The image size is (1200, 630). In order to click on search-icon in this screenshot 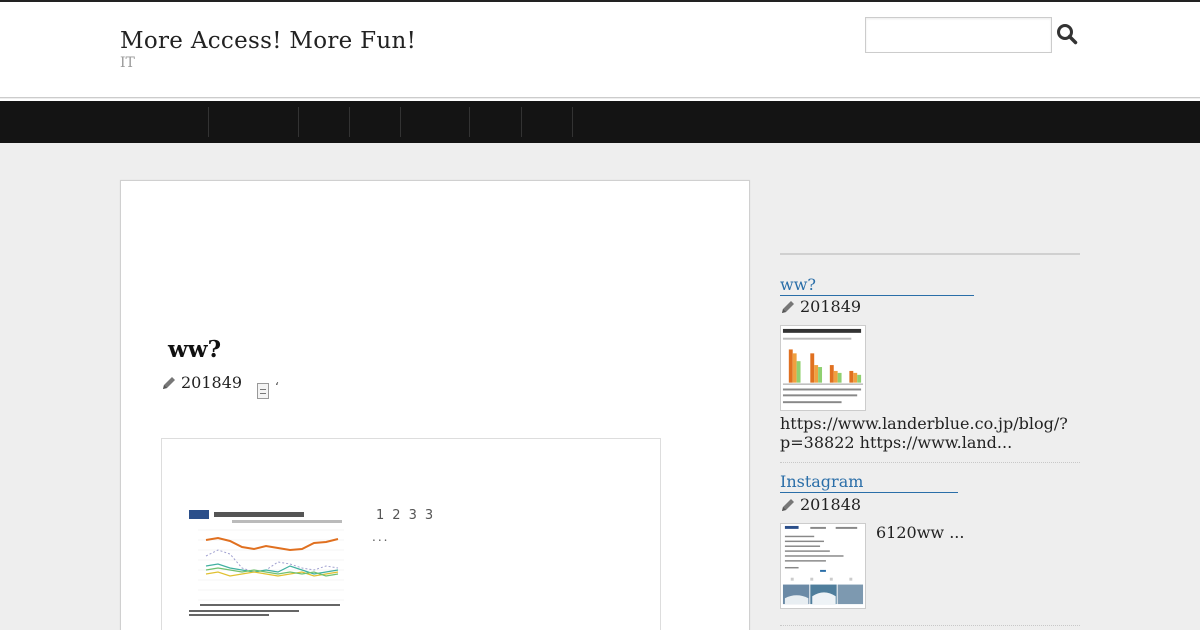, I will do `click(1067, 33)`.